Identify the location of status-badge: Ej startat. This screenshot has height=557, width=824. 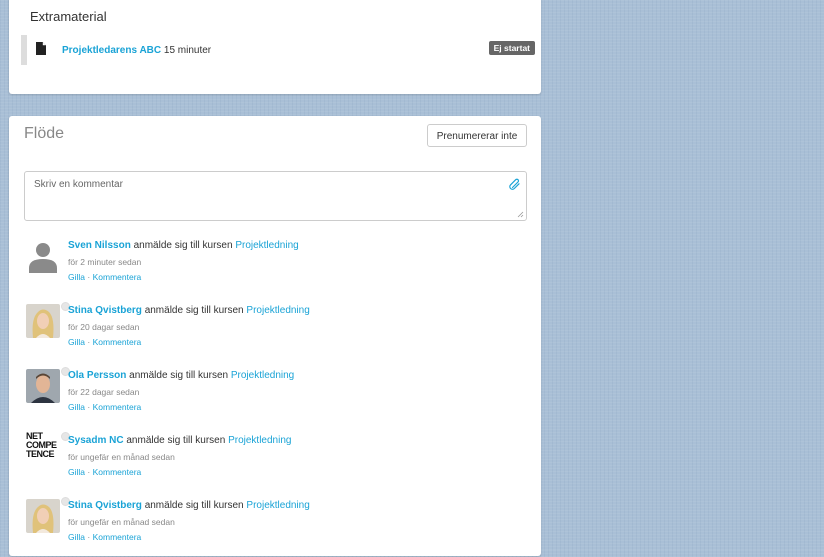
(511, 48).